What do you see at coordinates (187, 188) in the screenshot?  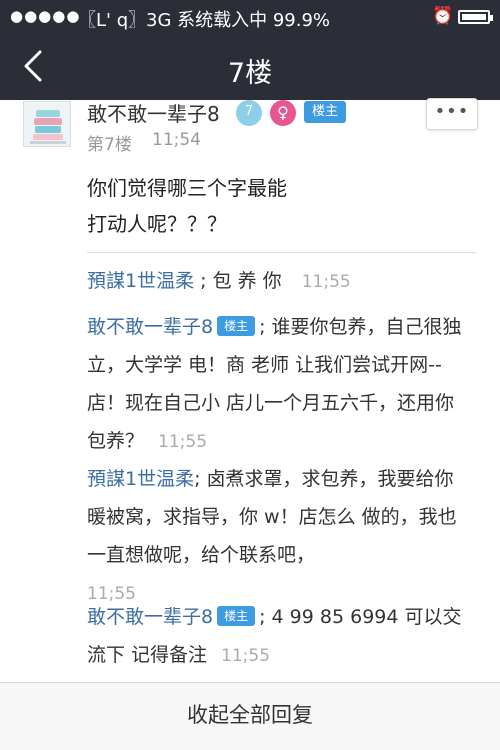 I see `post-content-line: 你们觉得哪三个字最能` at bounding box center [187, 188].